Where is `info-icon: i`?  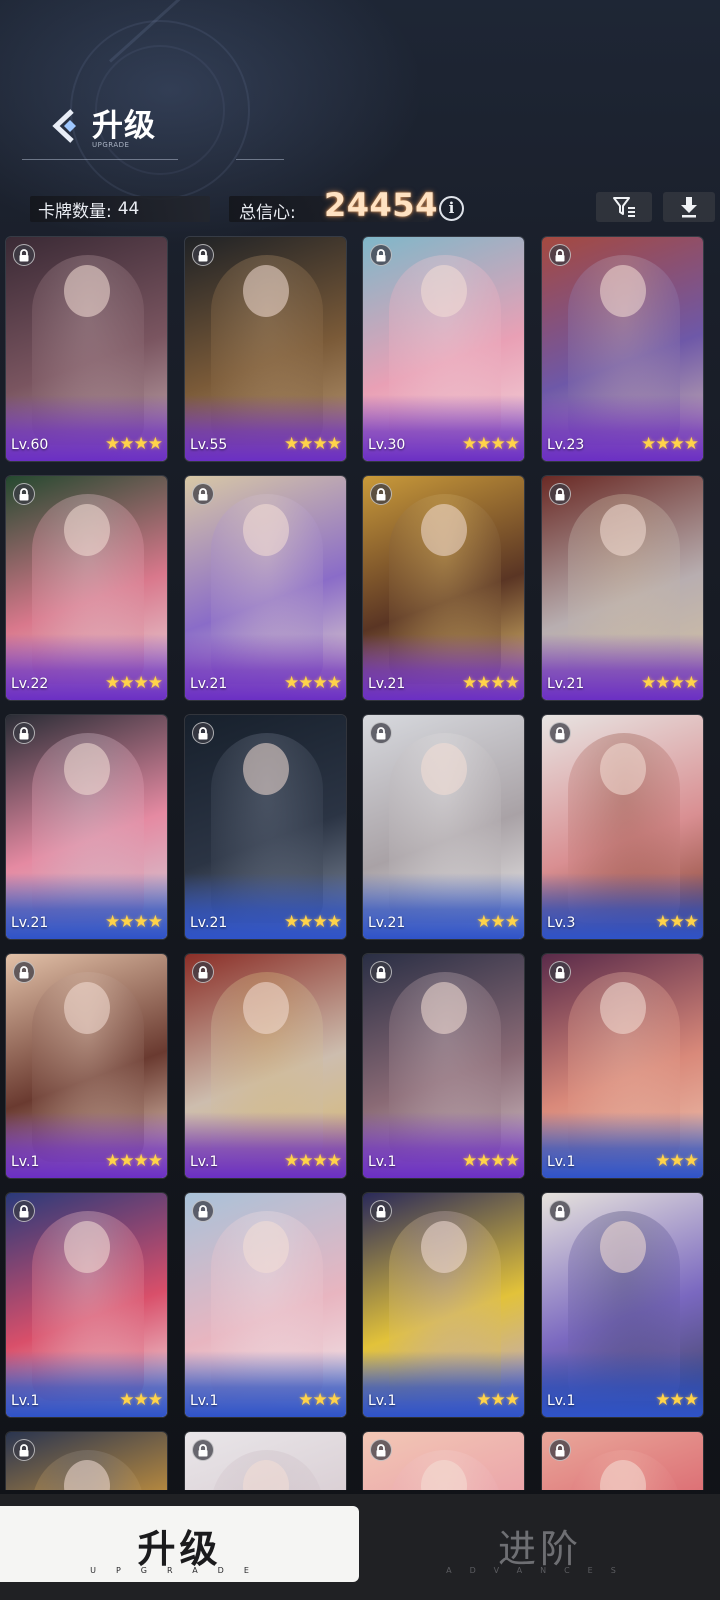
info-icon: i is located at coordinates (451, 208).